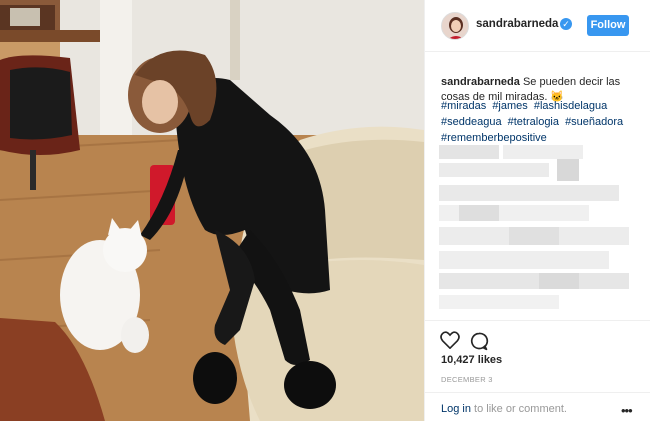 This screenshot has width=650, height=421. Describe the element at coordinates (471, 360) in the screenshot. I see `likes-count: 10,427 likes` at that location.